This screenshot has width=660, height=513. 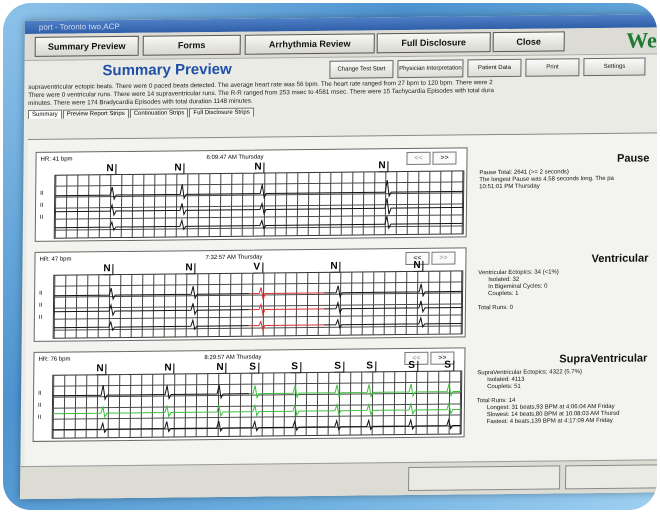 I want to click on physician-interpretation-button: Physician Interpretation, so click(x=430, y=69).